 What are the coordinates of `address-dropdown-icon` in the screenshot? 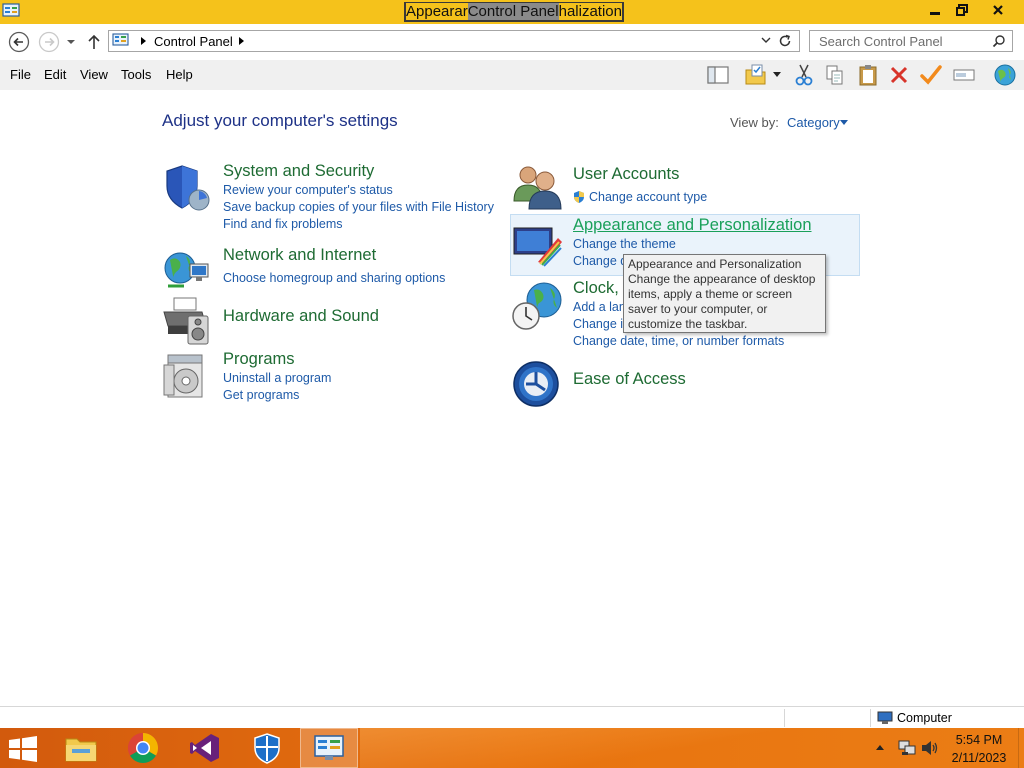 It's located at (766, 40).